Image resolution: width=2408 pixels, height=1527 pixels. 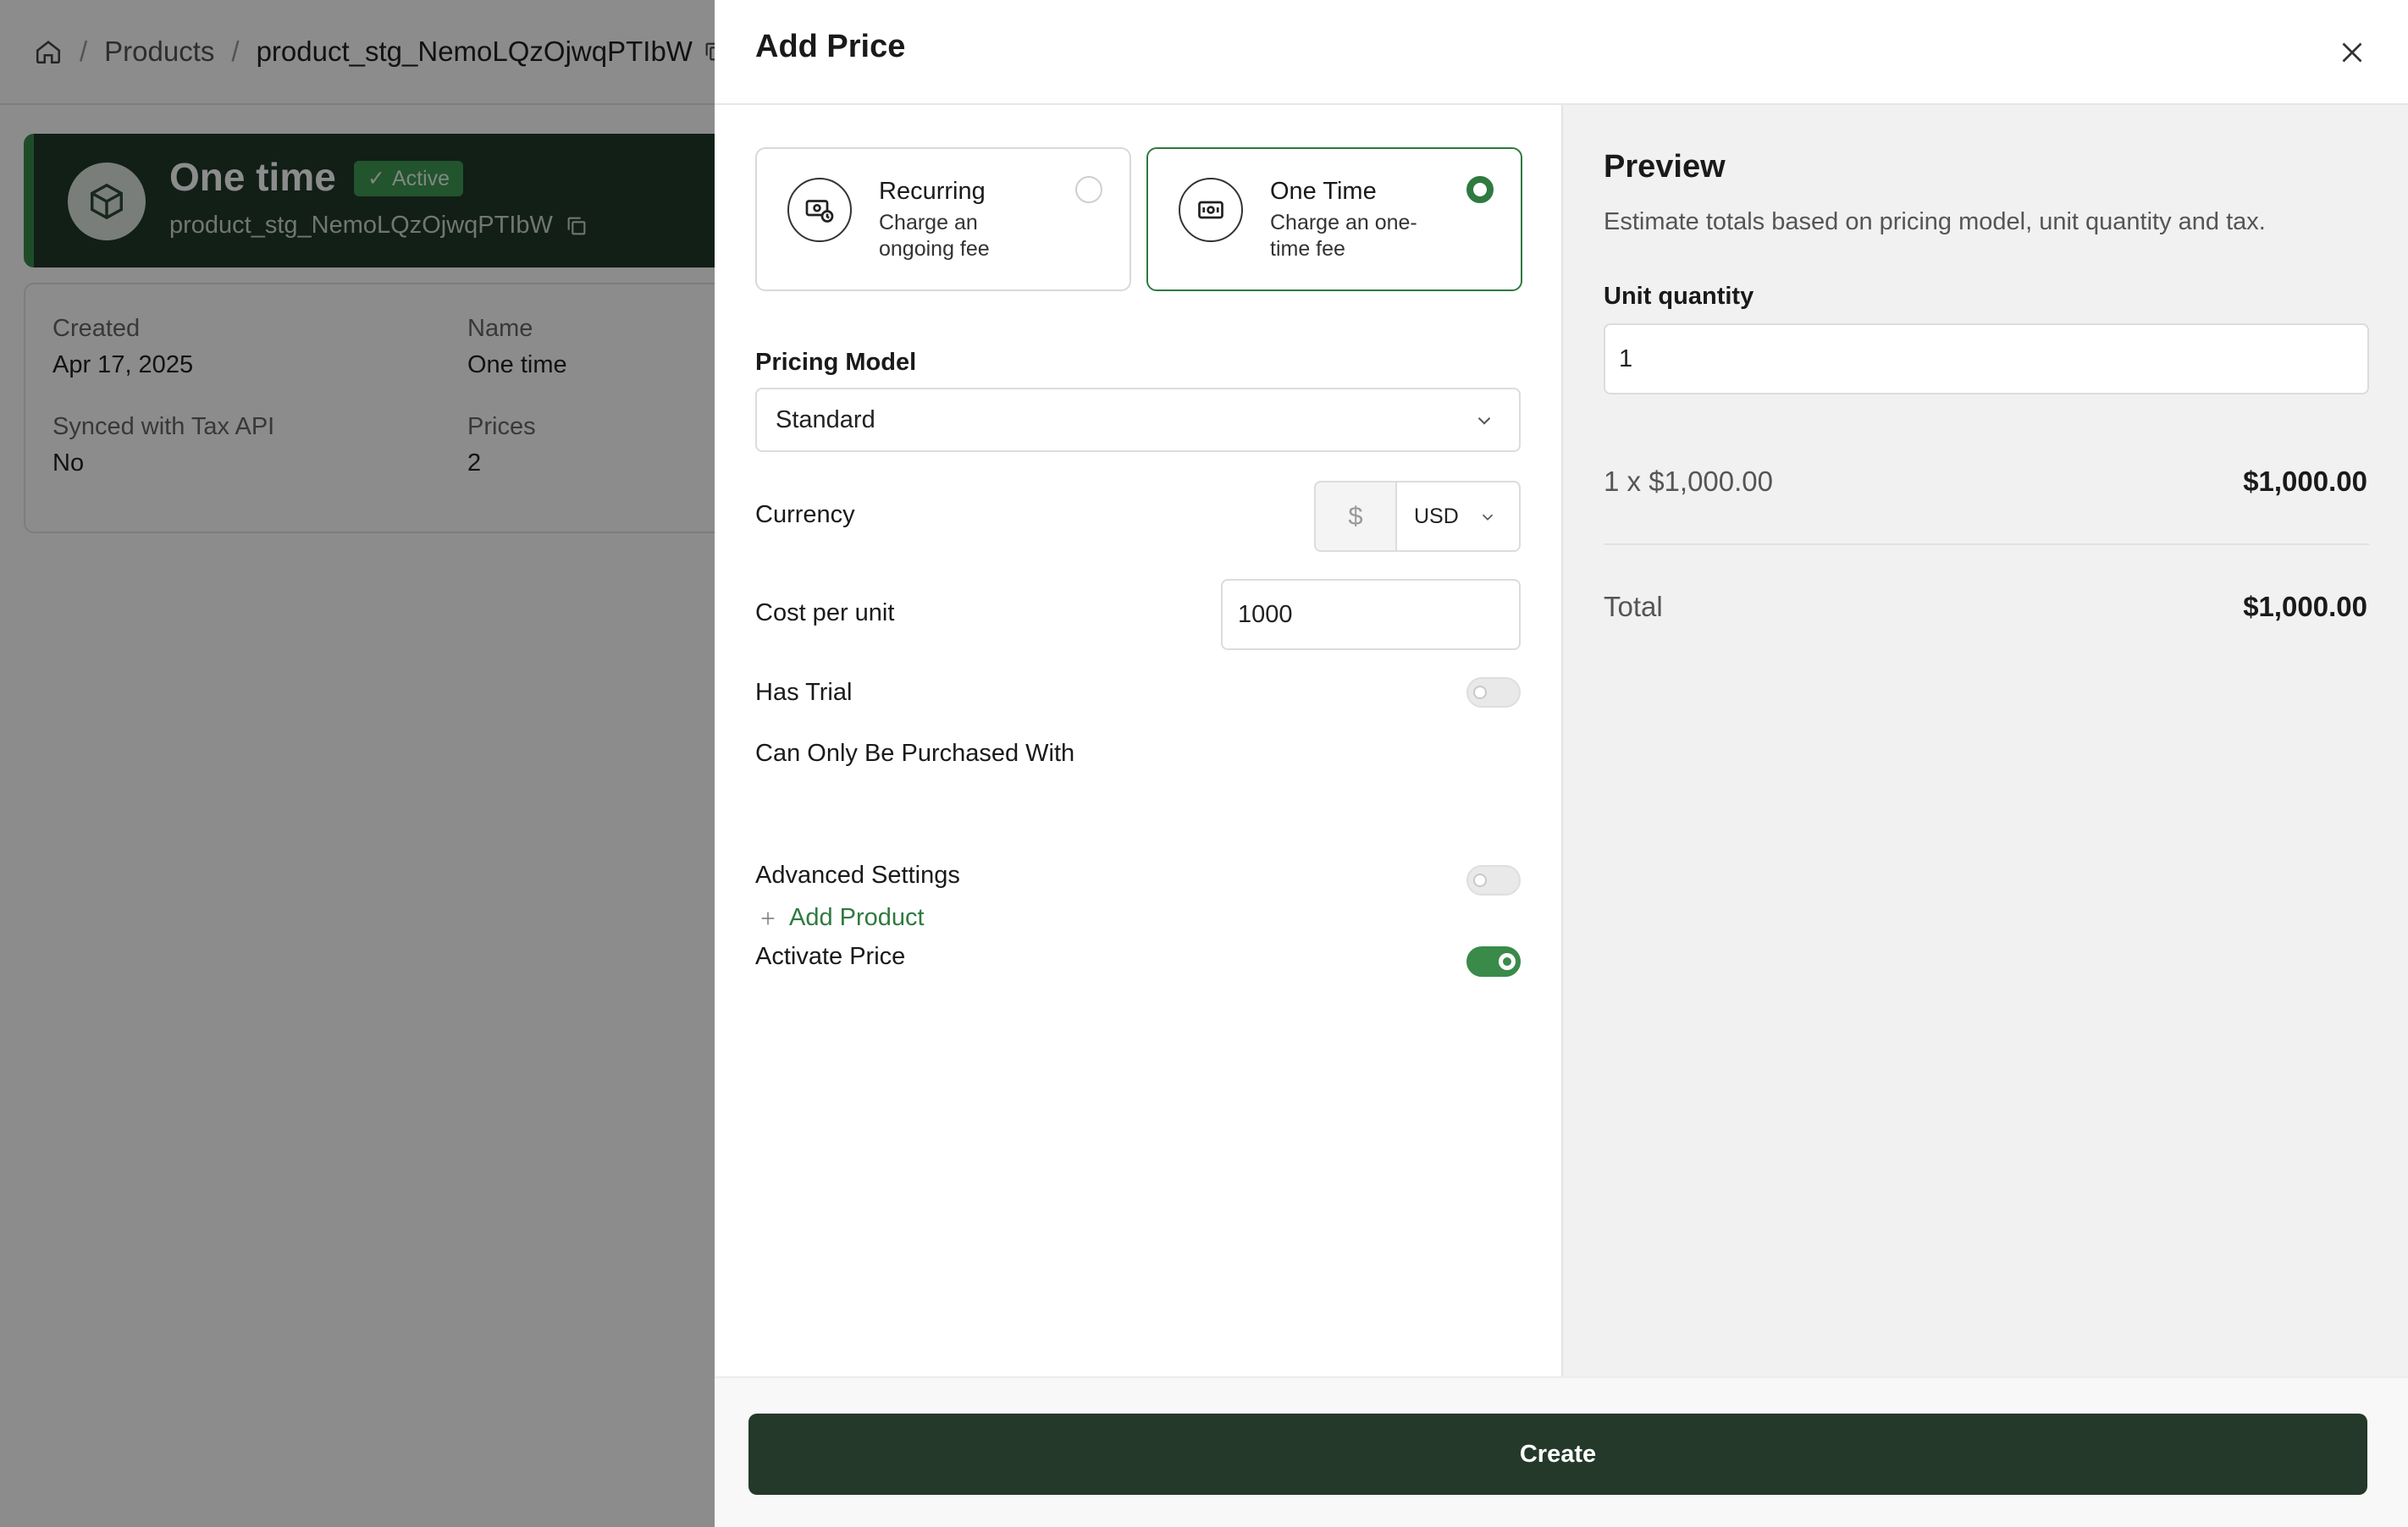 What do you see at coordinates (1986, 358) in the screenshot?
I see `unit-quantity-input` at bounding box center [1986, 358].